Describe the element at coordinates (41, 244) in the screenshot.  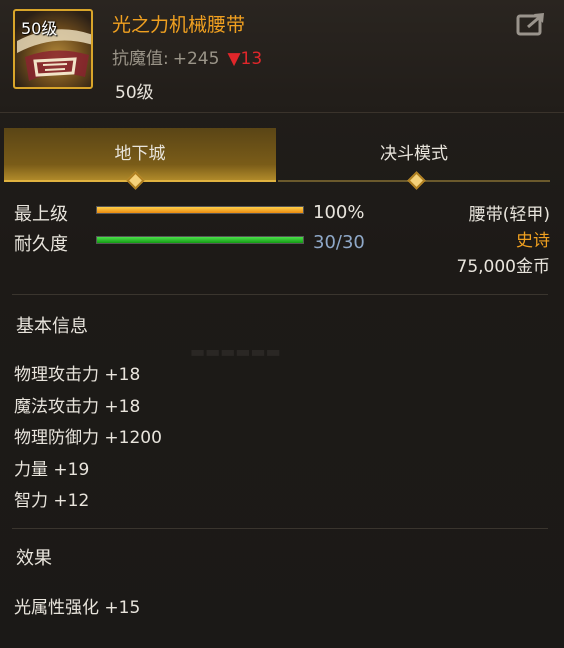
I see `durability-label: 耐久度` at that location.